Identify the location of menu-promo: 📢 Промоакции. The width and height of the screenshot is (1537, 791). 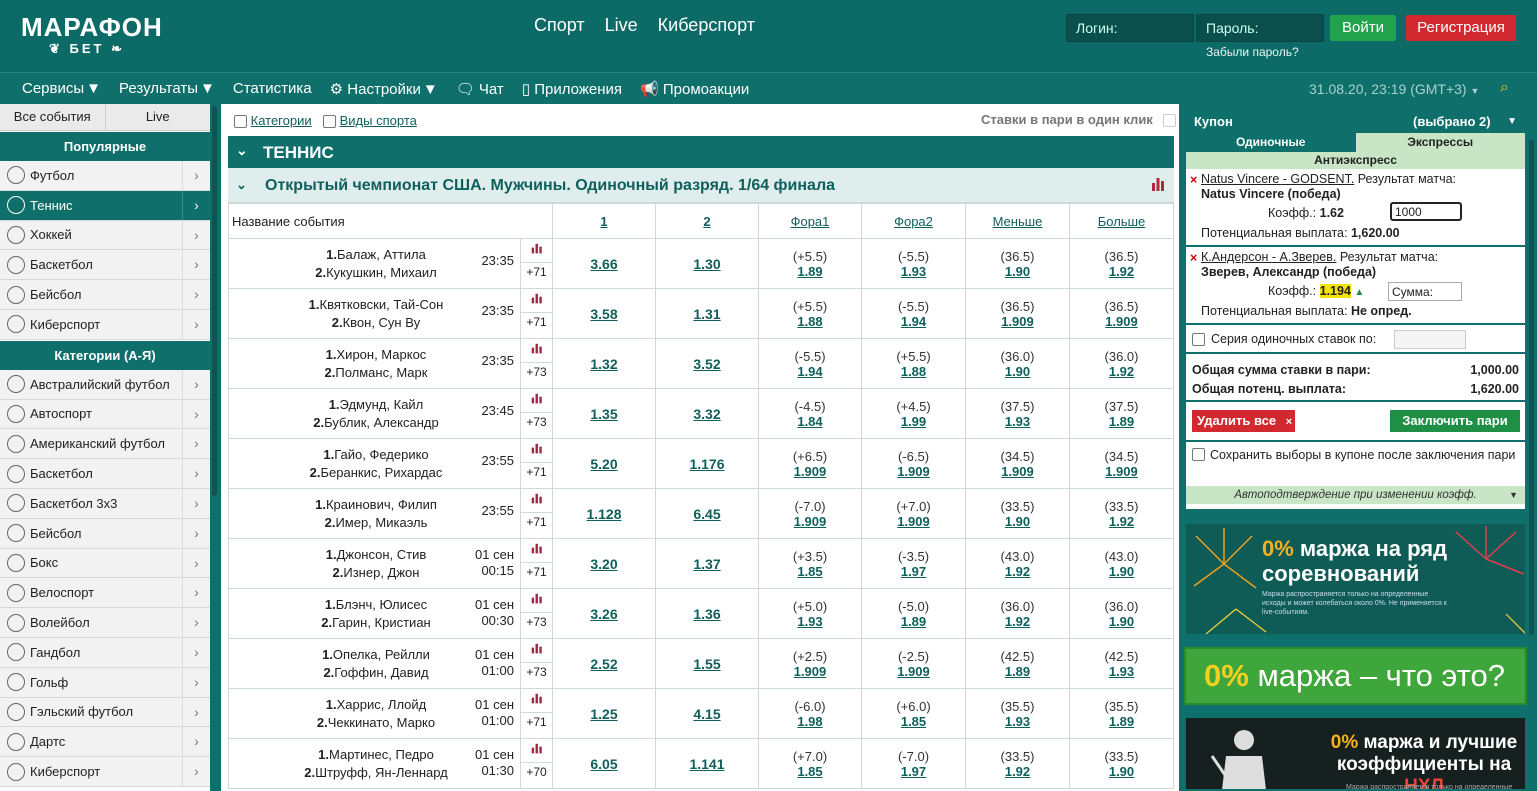
(694, 89).